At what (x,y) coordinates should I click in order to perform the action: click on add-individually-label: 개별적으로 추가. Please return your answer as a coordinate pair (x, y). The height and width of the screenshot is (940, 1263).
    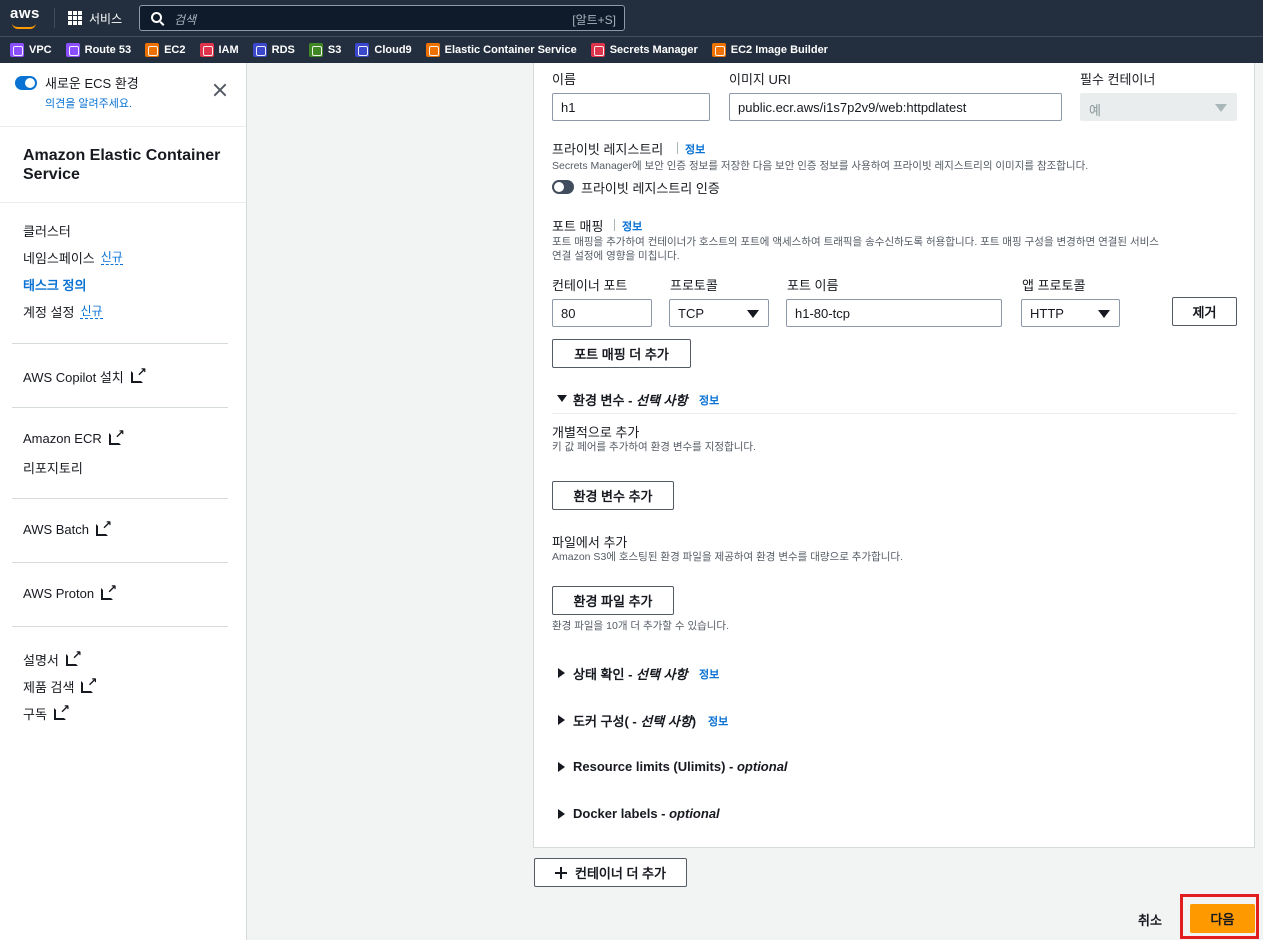
    Looking at the image, I should click on (596, 432).